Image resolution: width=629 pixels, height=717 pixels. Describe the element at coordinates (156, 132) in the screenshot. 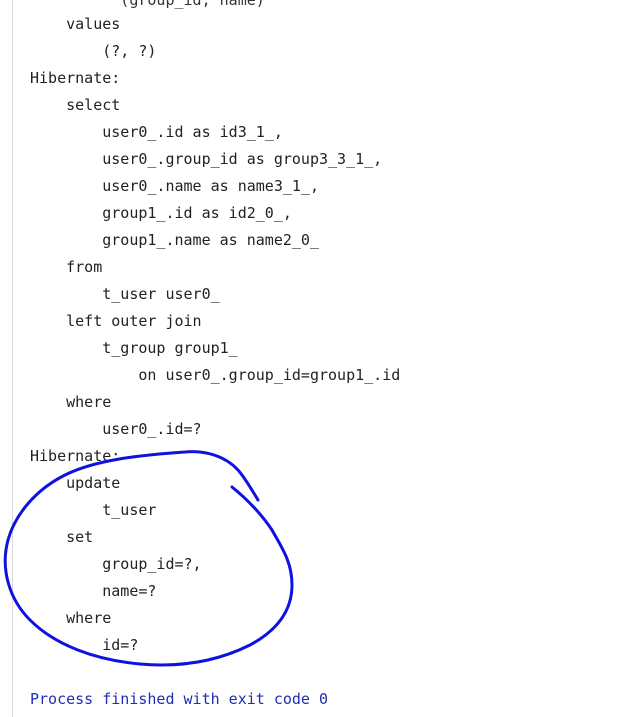

I see `console-line: user0_.id as id3_1_,` at that location.